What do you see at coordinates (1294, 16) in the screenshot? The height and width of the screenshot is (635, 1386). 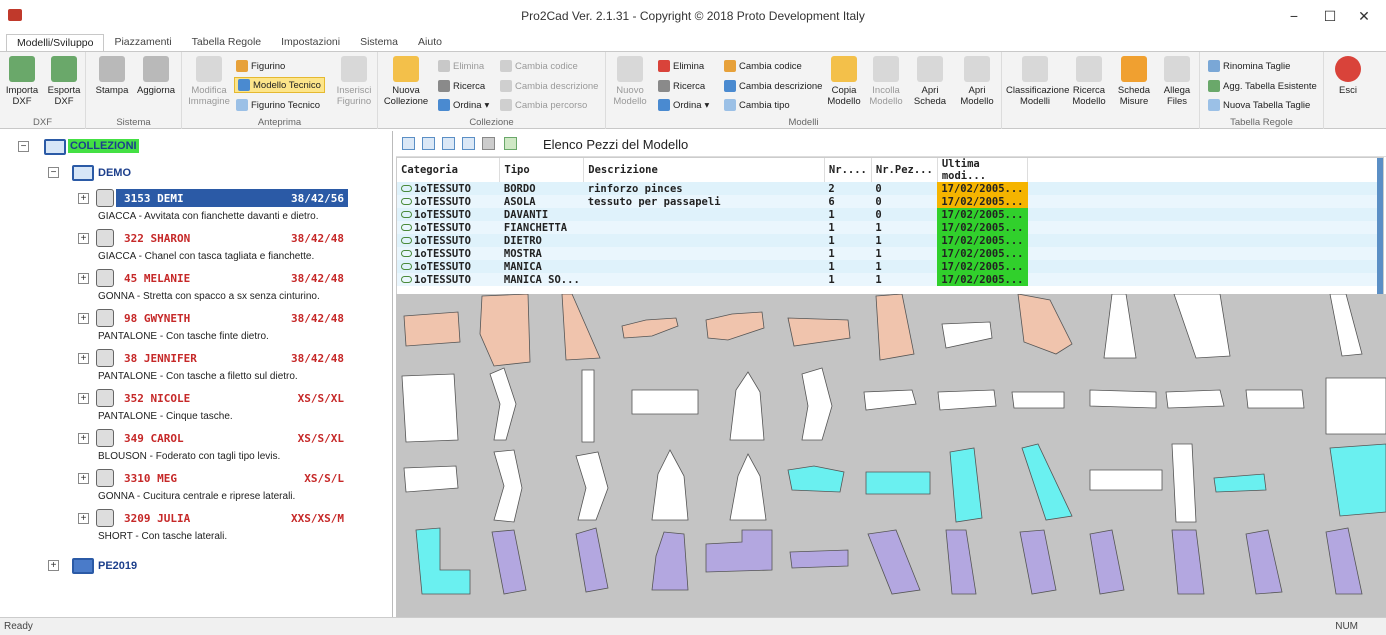 I see `minimize-button: −` at bounding box center [1294, 16].